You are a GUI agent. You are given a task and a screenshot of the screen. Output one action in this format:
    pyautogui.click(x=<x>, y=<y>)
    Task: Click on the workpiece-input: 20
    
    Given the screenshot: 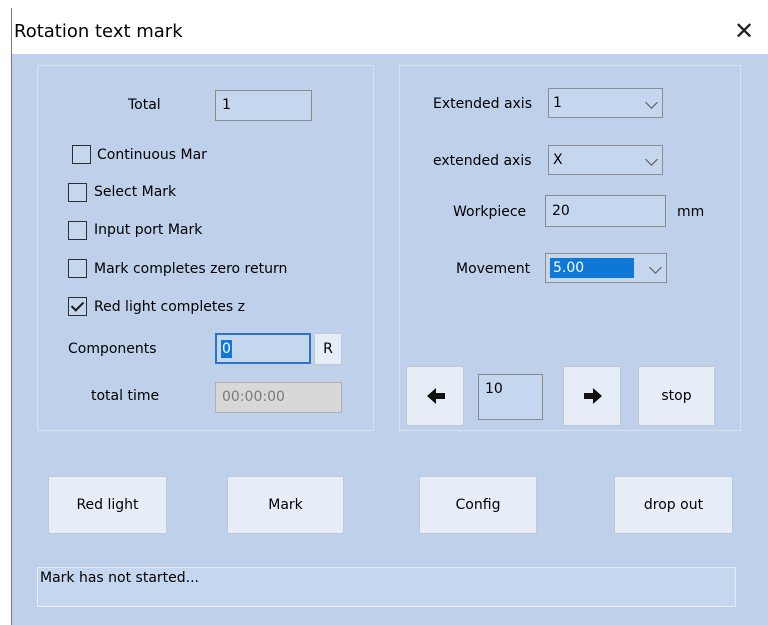 What is the action you would take?
    pyautogui.click(x=605, y=211)
    